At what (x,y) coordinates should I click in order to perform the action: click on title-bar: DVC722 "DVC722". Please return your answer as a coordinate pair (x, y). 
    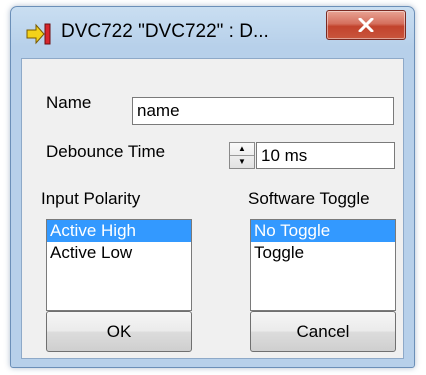
    Looking at the image, I should click on (212, 33).